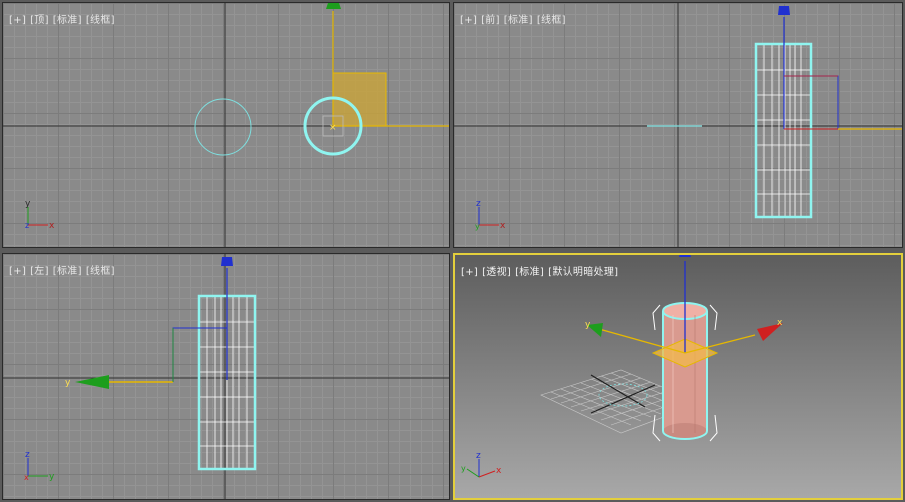  Describe the element at coordinates (223, 127) in the screenshot. I see `cylinder-base-circle` at that location.